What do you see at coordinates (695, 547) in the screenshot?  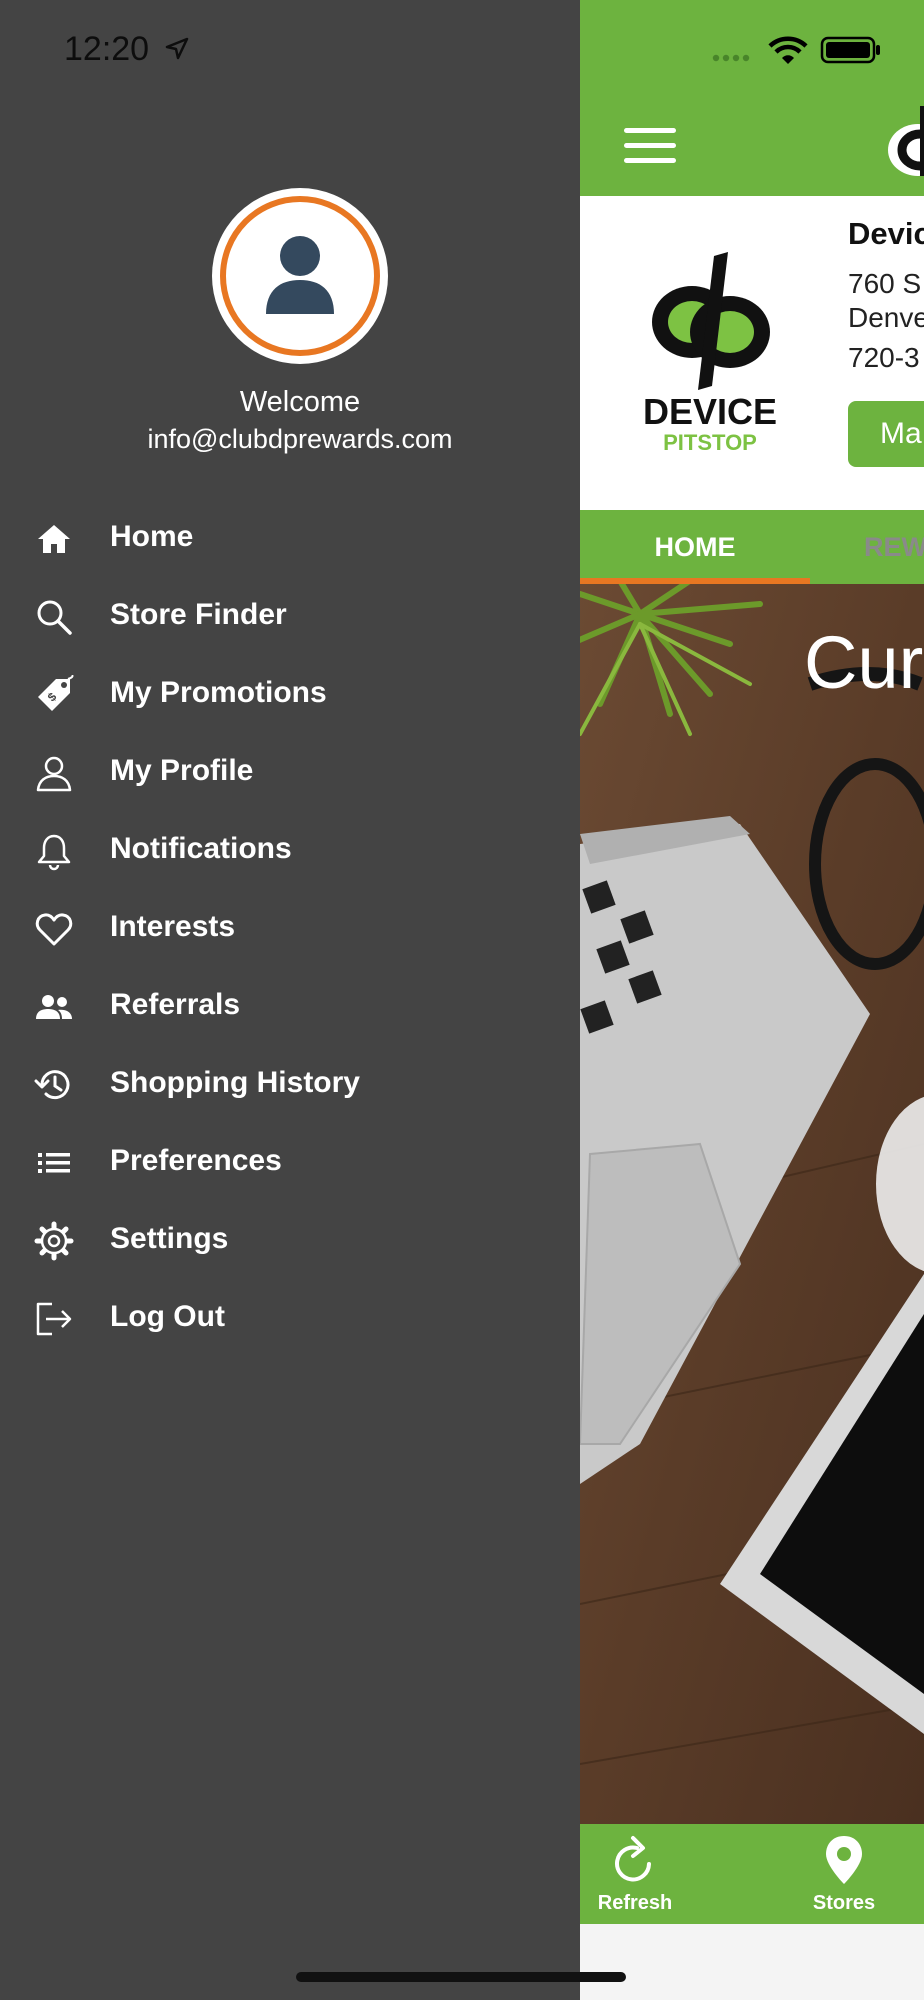 I see `tab-home: HOME` at bounding box center [695, 547].